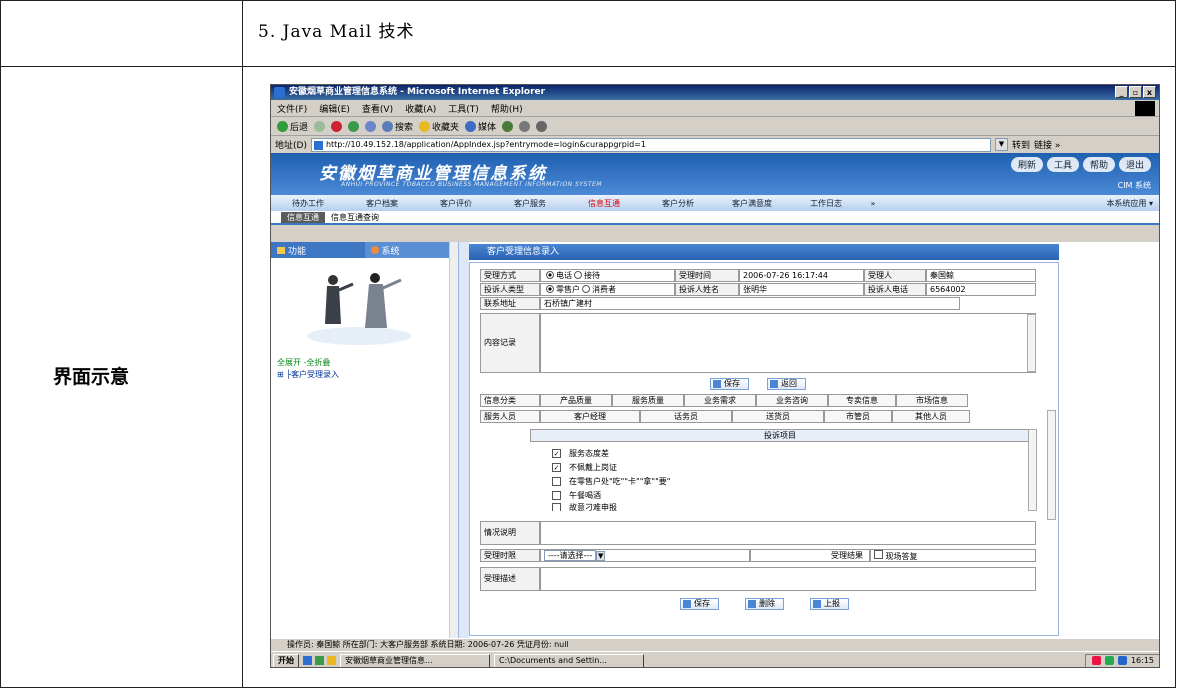 This screenshot has width=1181, height=688. I want to click on deadline-select: ----请选择---, so click(570, 555).